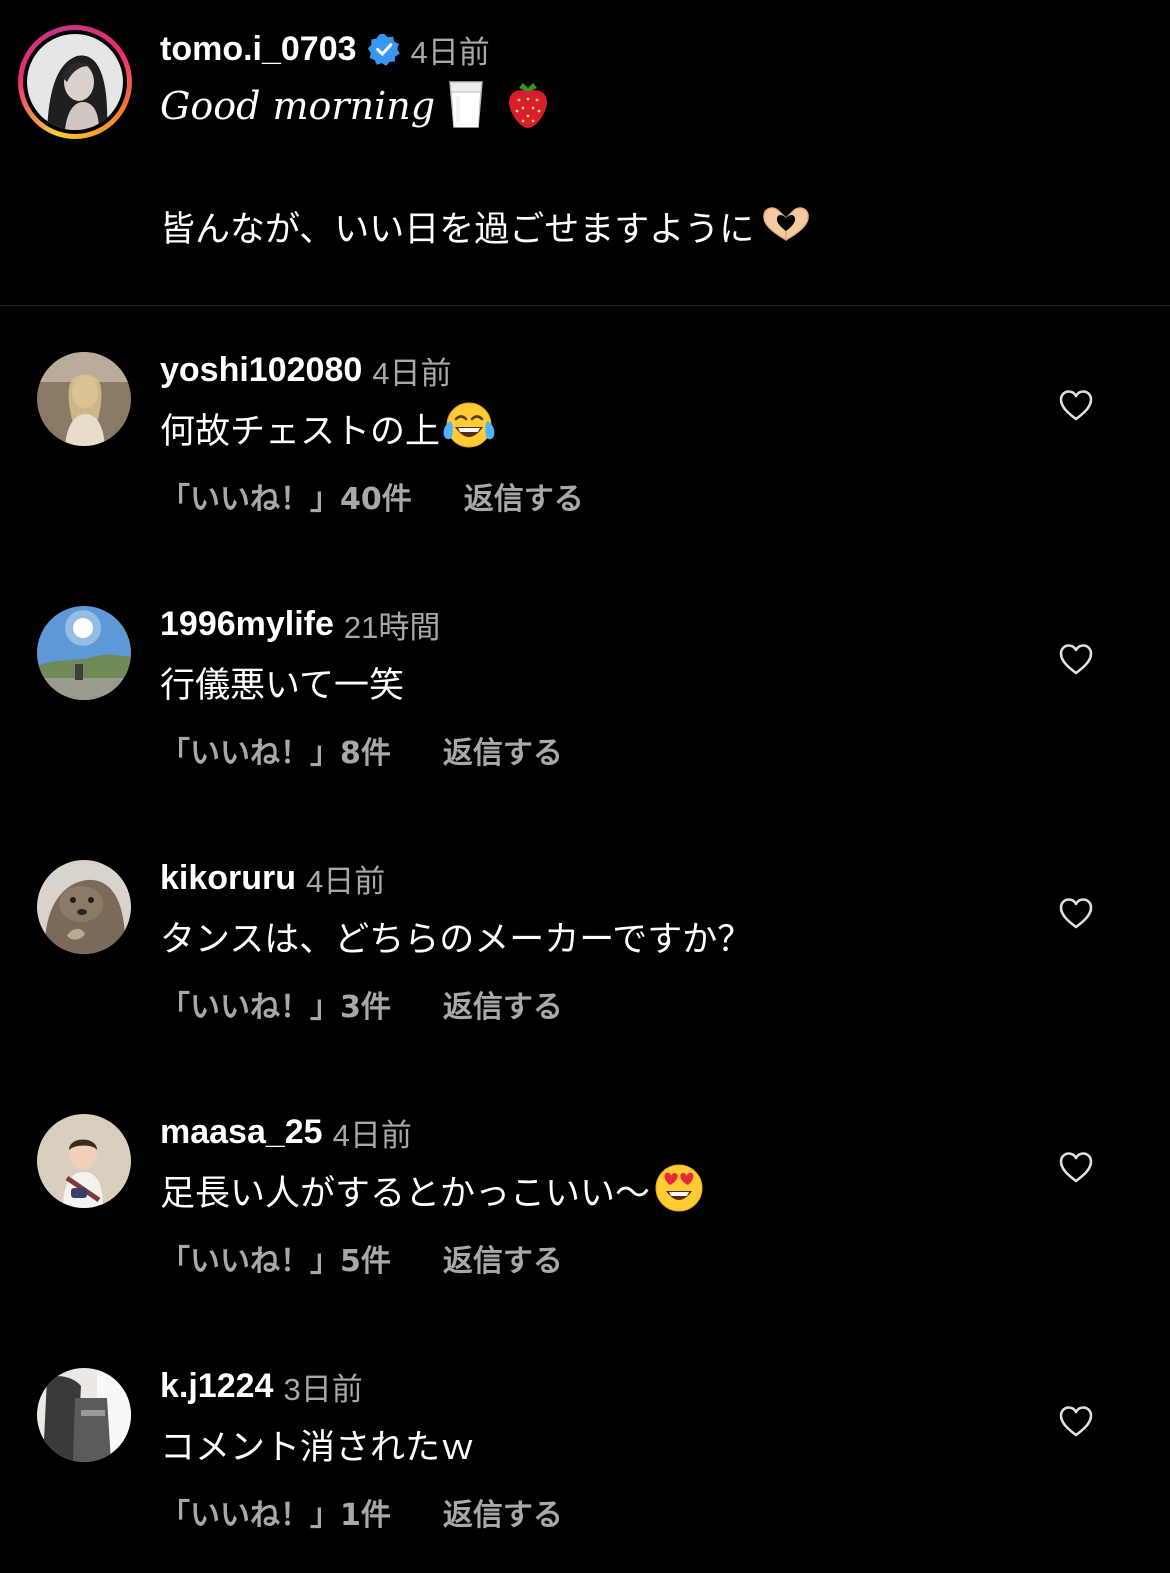  I want to click on comment-likes-count: 「いいね！」8件, so click(275, 750).